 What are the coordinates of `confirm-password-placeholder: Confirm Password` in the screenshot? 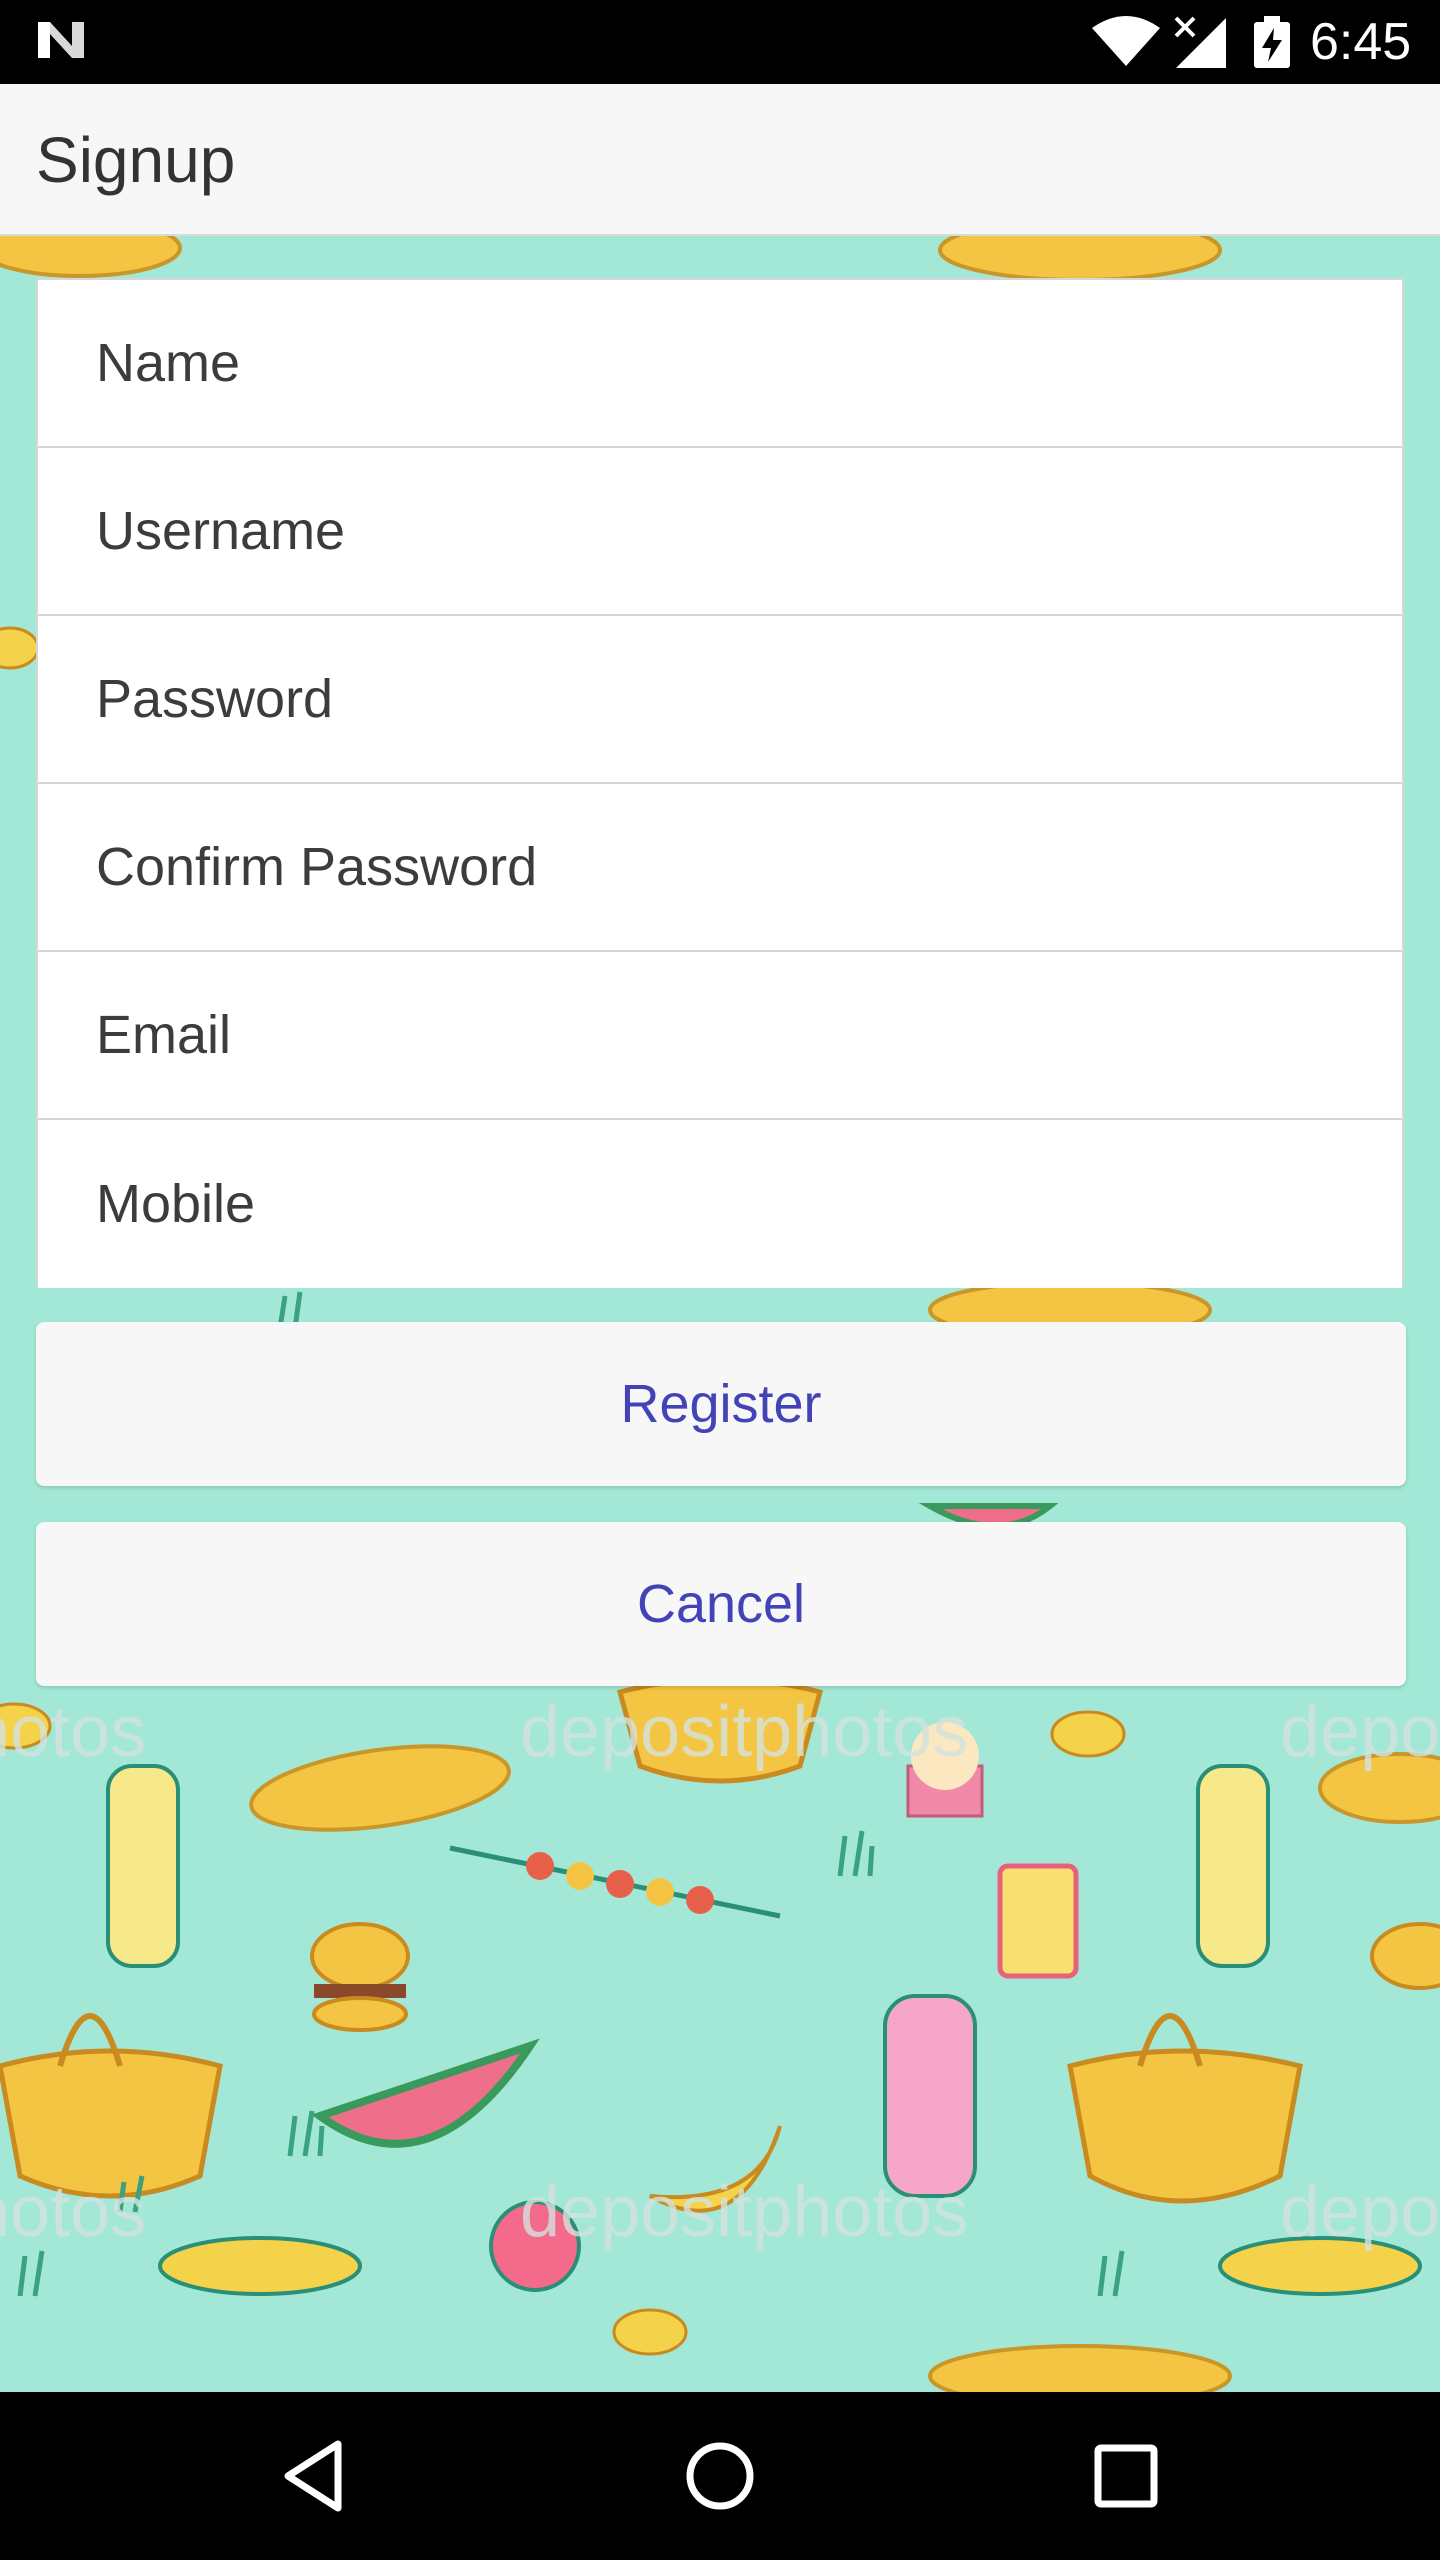 It's located at (317, 867).